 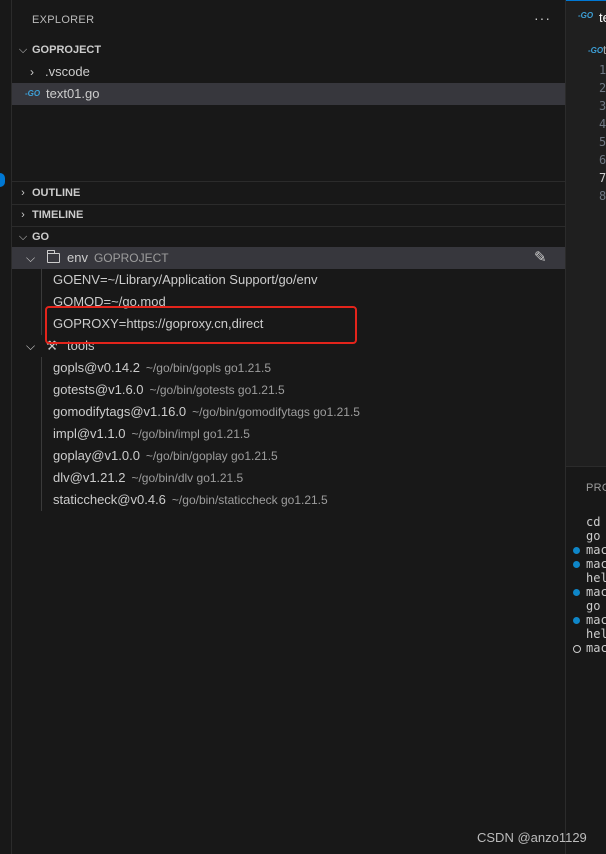 What do you see at coordinates (249, 500) in the screenshot?
I see `tool-description: ~/go/bin/staticcheck go1.21.5` at bounding box center [249, 500].